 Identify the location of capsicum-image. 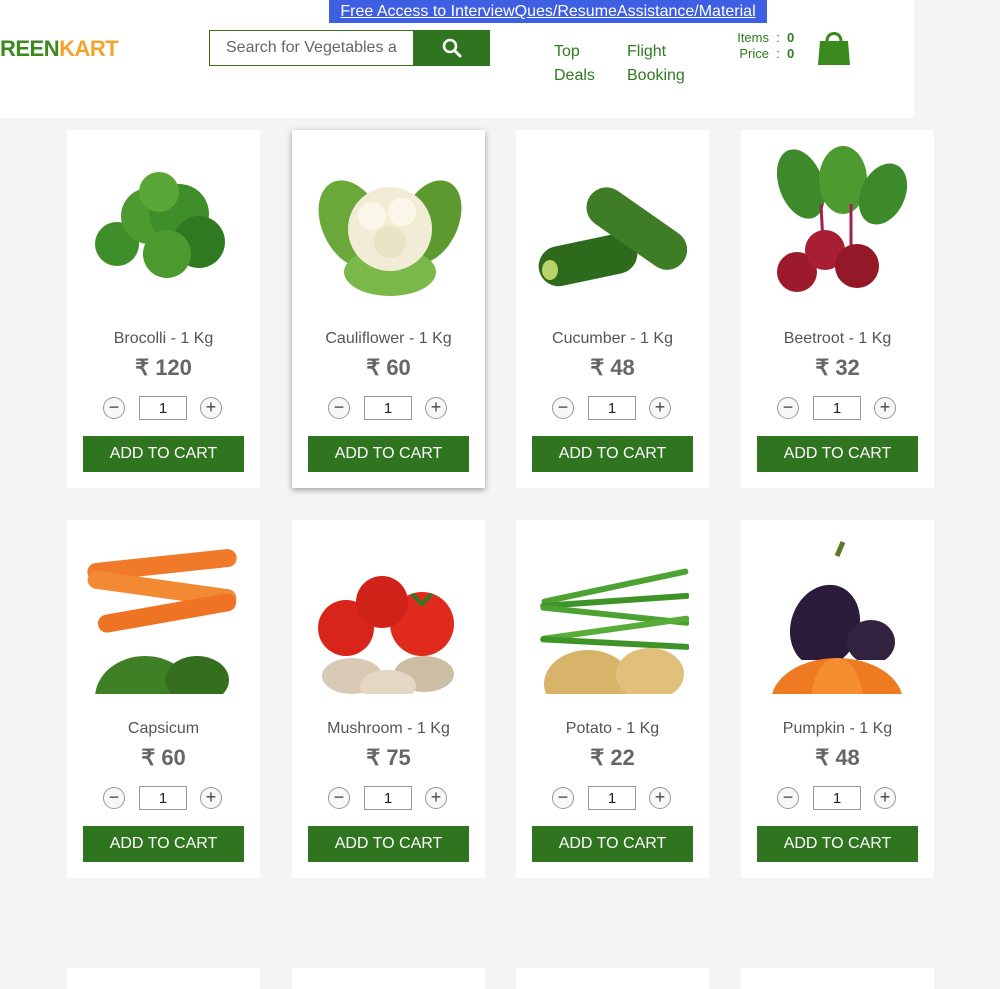
(163, 621).